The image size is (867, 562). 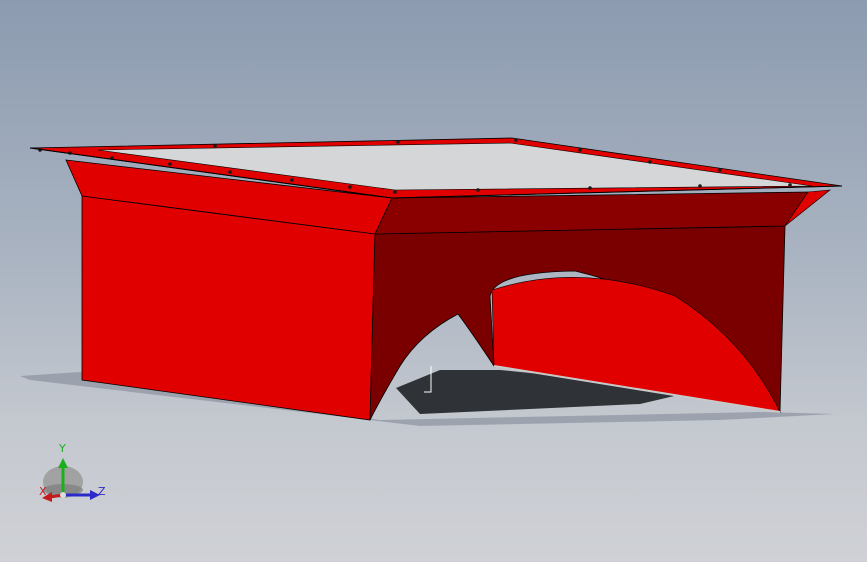 What do you see at coordinates (228, 308) in the screenshot?
I see `front-left-face` at bounding box center [228, 308].